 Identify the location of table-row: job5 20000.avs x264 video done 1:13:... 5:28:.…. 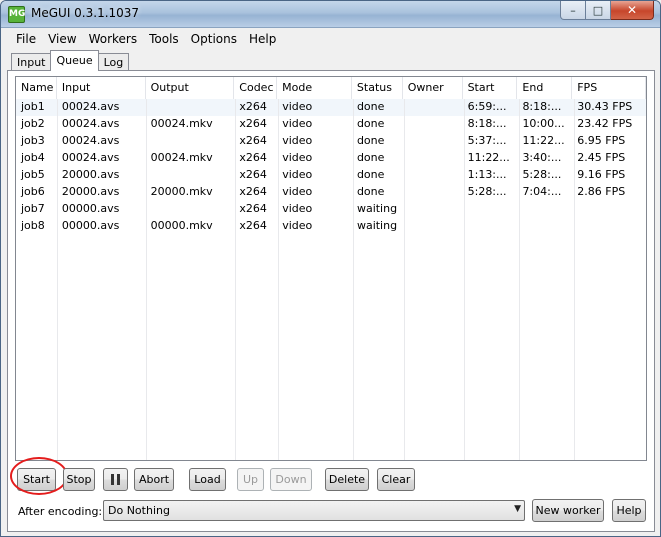
(331, 175).